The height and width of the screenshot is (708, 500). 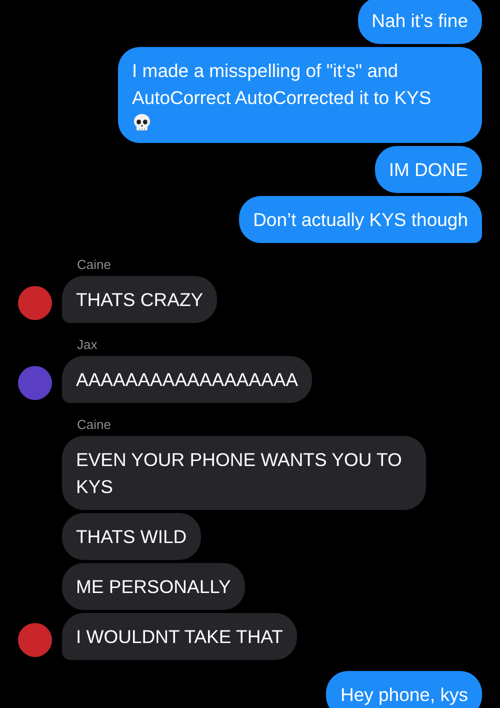 I want to click on message-bubble: IM DONE, so click(x=428, y=169).